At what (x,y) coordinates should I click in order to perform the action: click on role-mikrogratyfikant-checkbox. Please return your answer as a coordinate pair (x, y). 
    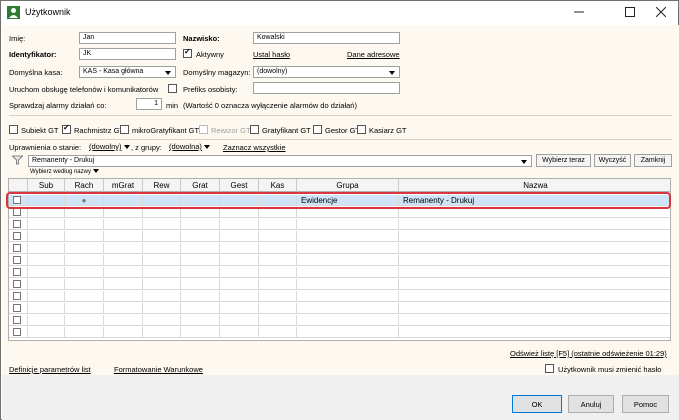
    Looking at the image, I should click on (124, 129).